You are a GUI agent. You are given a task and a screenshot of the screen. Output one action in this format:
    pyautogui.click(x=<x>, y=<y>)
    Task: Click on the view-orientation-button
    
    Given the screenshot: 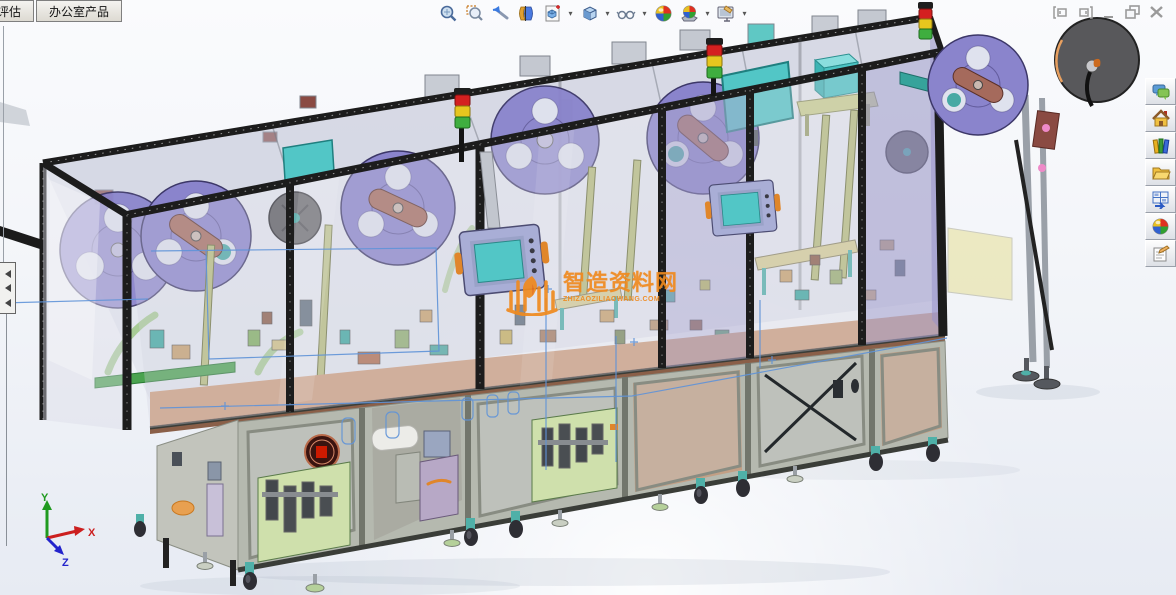 What is the action you would take?
    pyautogui.click(x=589, y=13)
    